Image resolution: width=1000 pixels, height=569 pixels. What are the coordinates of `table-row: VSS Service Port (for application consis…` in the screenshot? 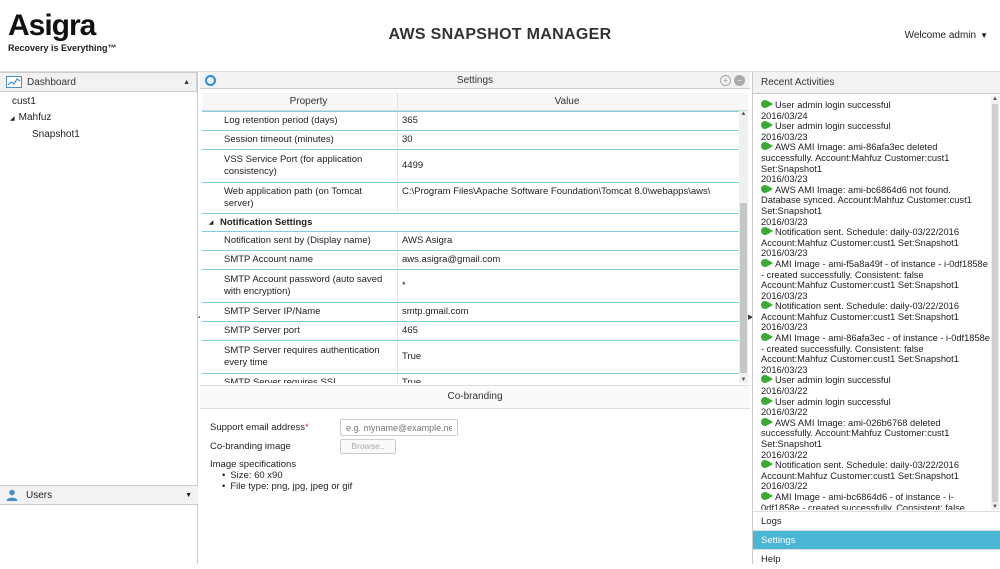 It's located at (475, 166).